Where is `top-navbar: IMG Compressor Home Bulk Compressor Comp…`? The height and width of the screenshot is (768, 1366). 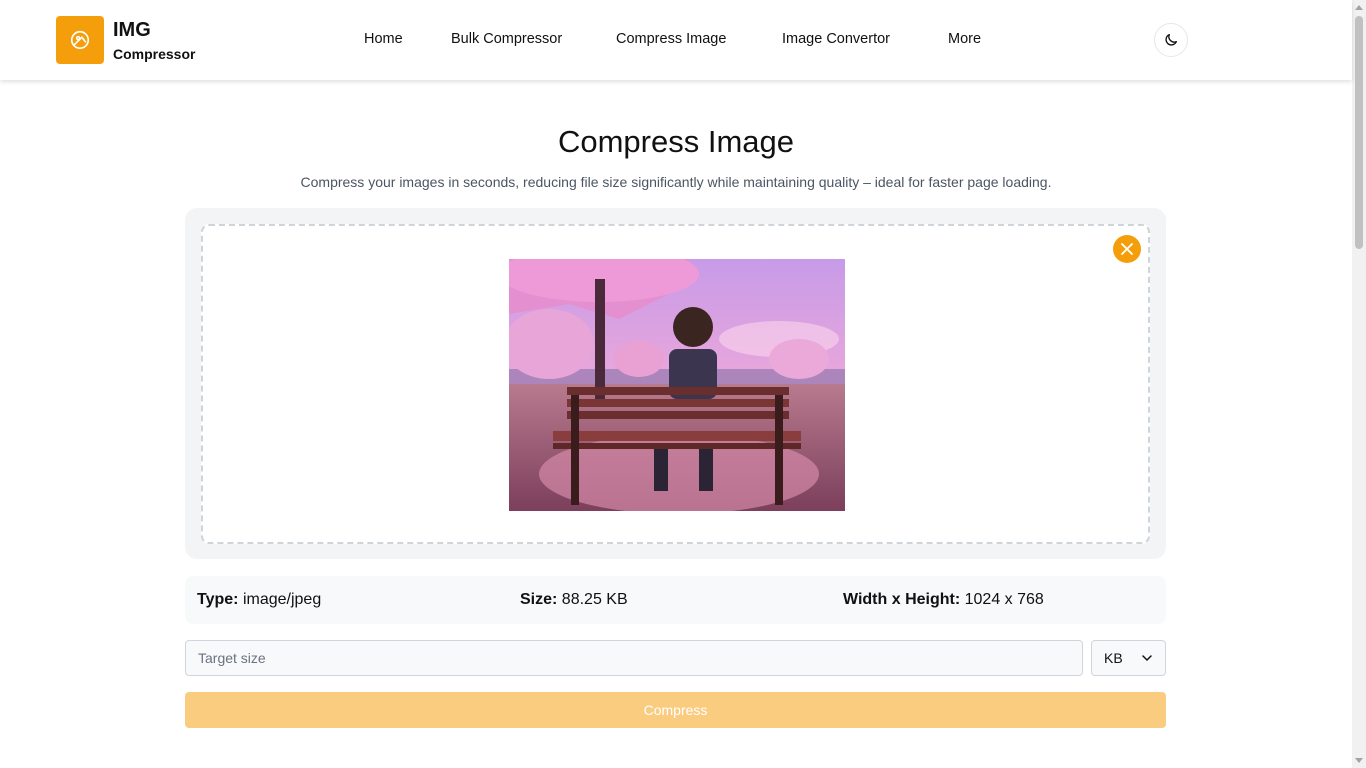 top-navbar: IMG Compressor Home Bulk Compressor Comp… is located at coordinates (676, 40).